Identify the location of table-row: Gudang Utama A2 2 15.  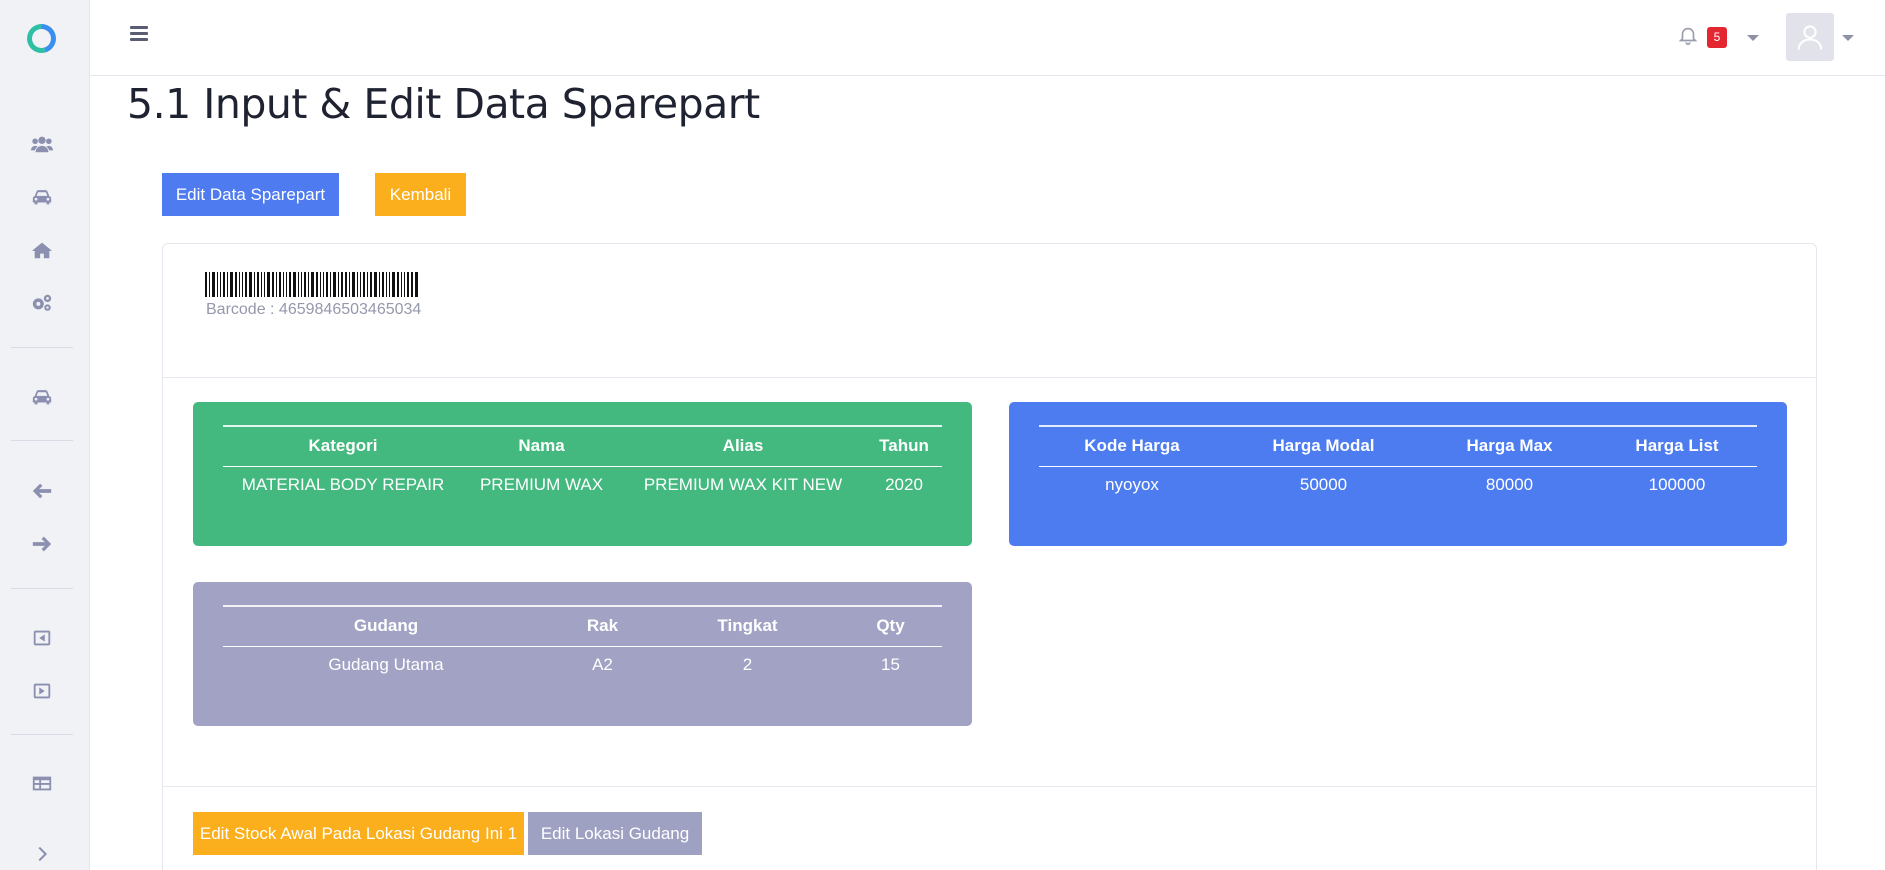
(582, 665).